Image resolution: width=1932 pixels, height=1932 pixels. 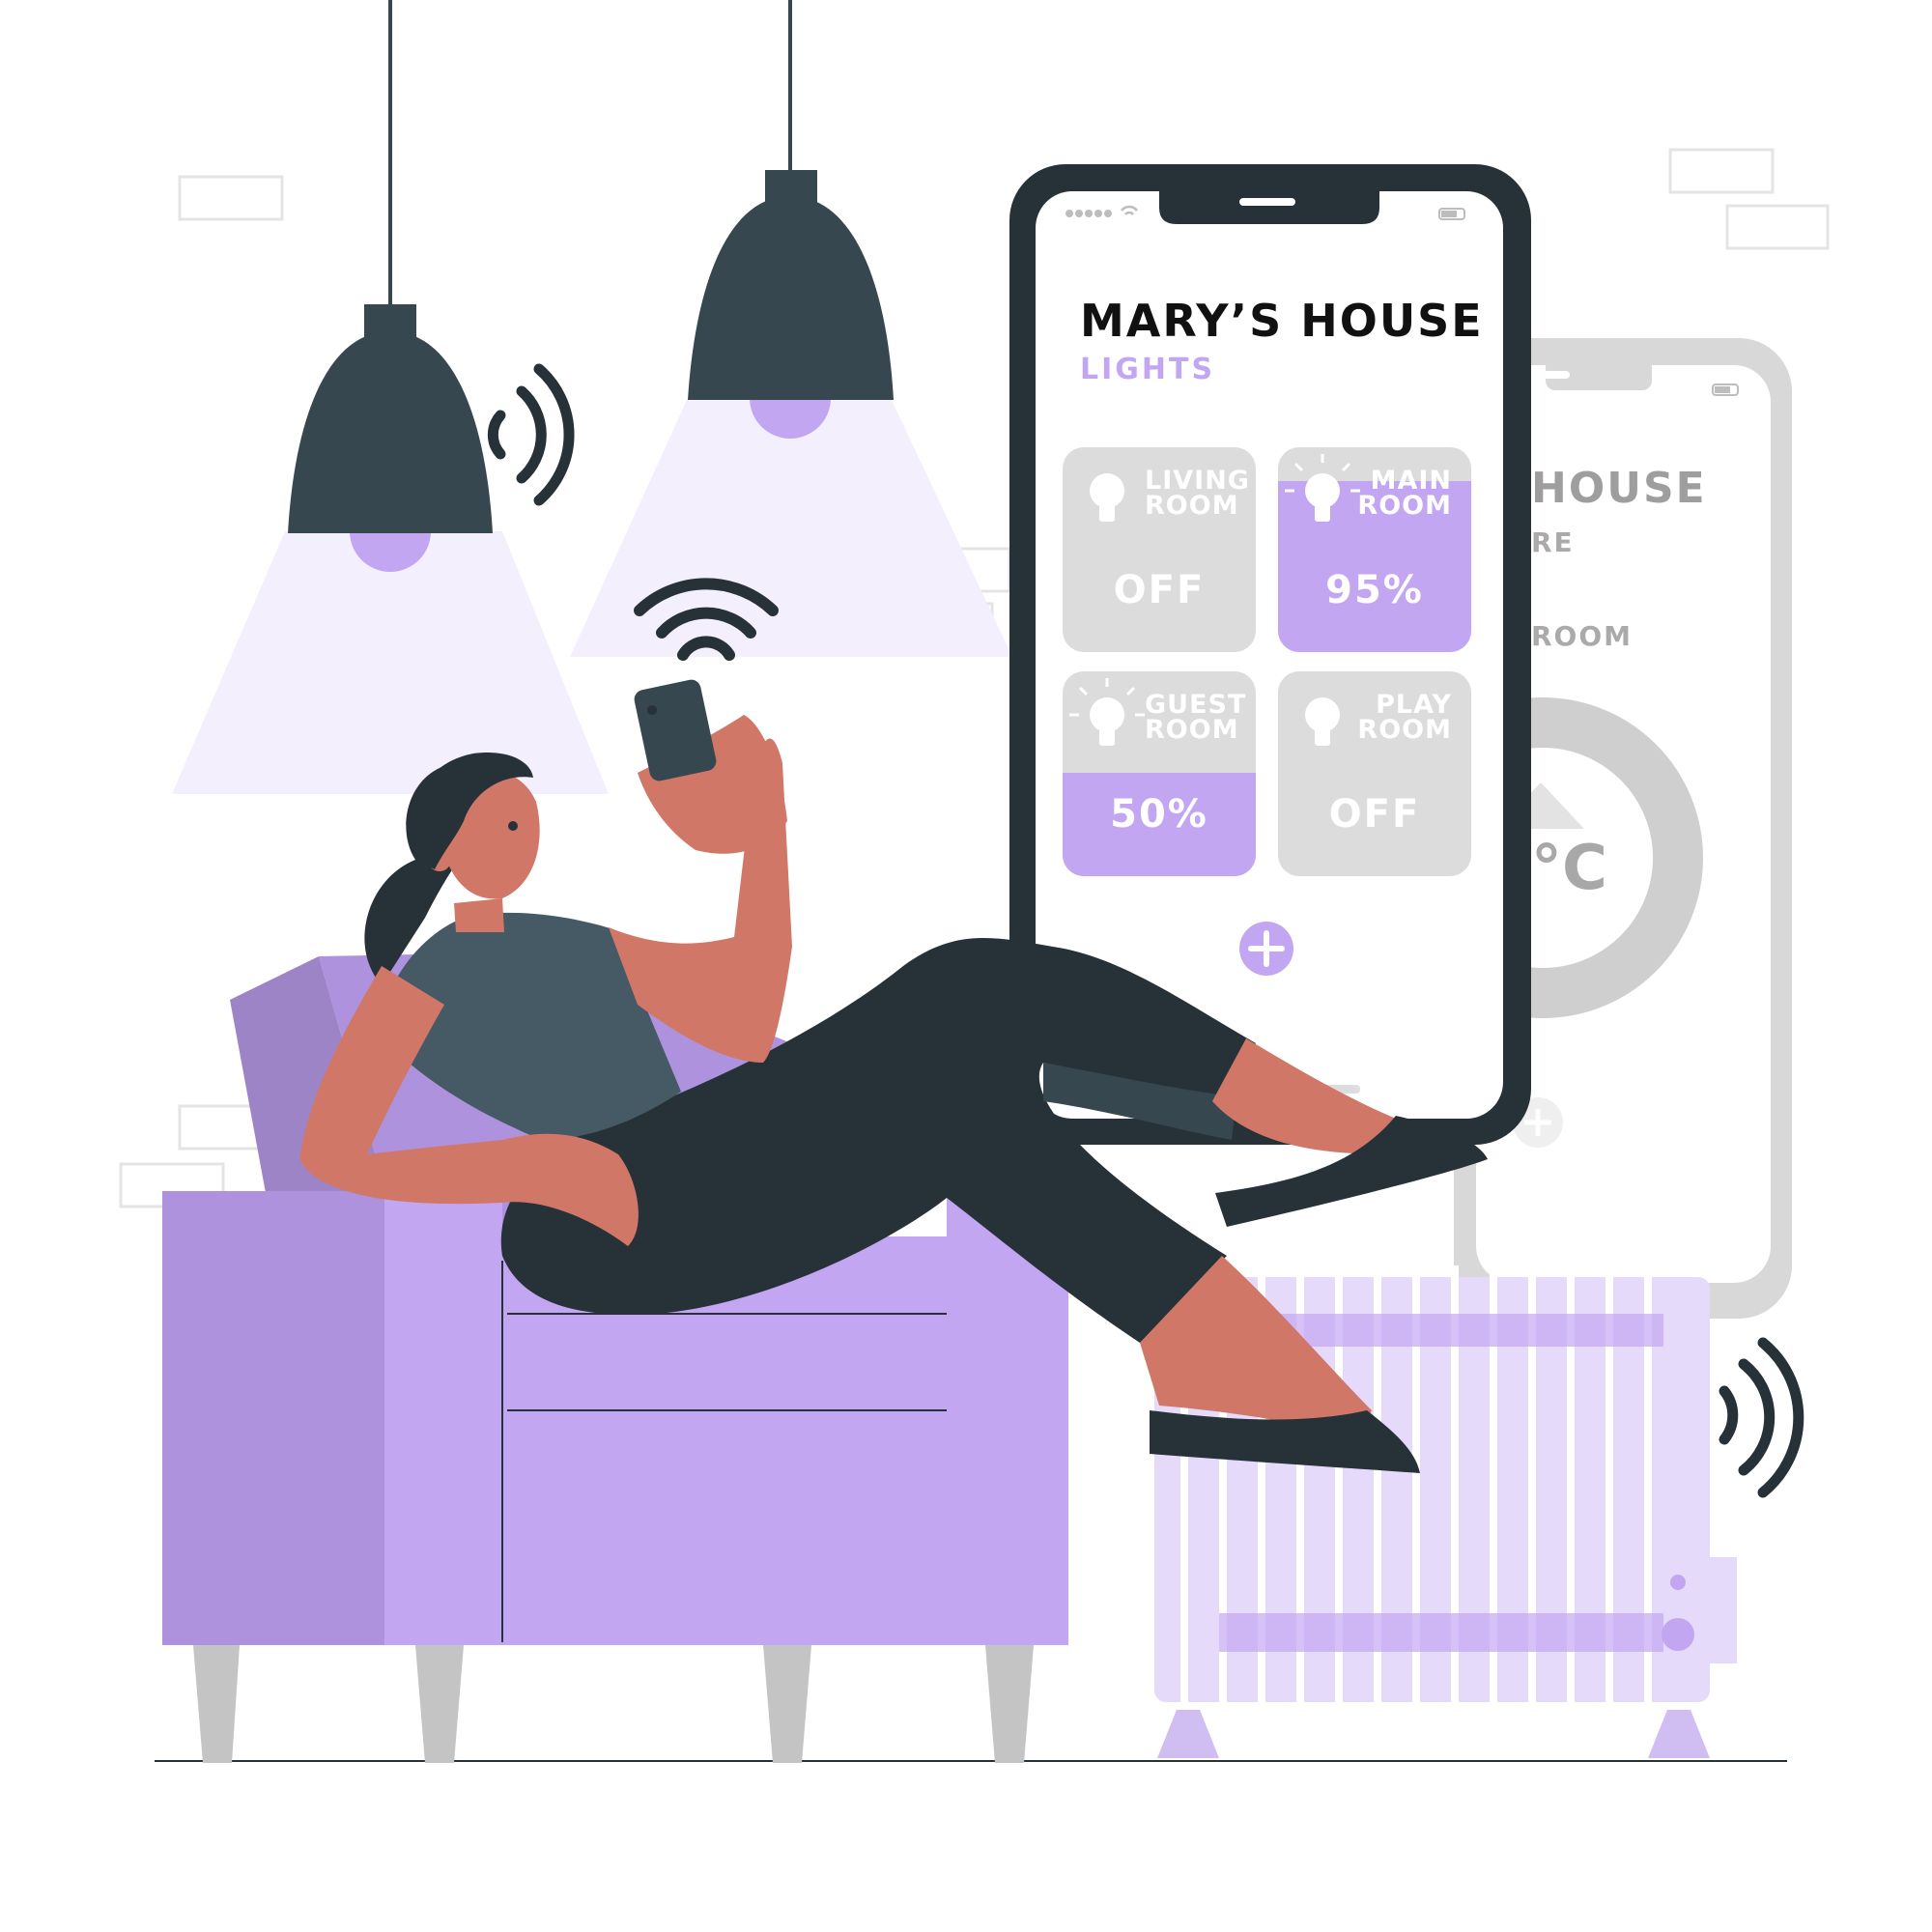 I want to click on section-label: LIGHTS, so click(x=1148, y=369).